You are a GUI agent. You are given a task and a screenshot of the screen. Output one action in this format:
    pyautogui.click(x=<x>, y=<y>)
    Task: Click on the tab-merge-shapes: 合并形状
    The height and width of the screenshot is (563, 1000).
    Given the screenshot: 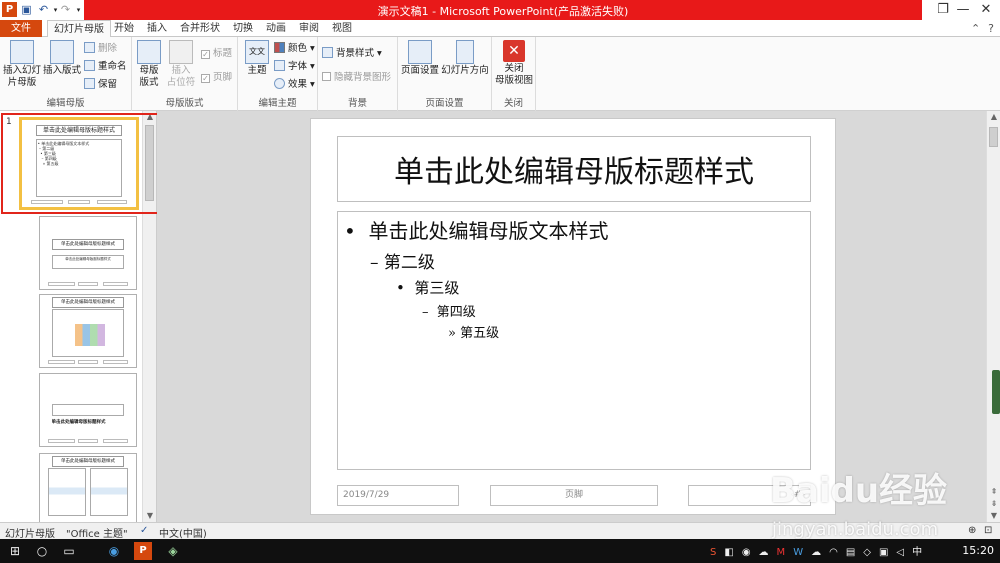 What is the action you would take?
    pyautogui.click(x=200, y=28)
    